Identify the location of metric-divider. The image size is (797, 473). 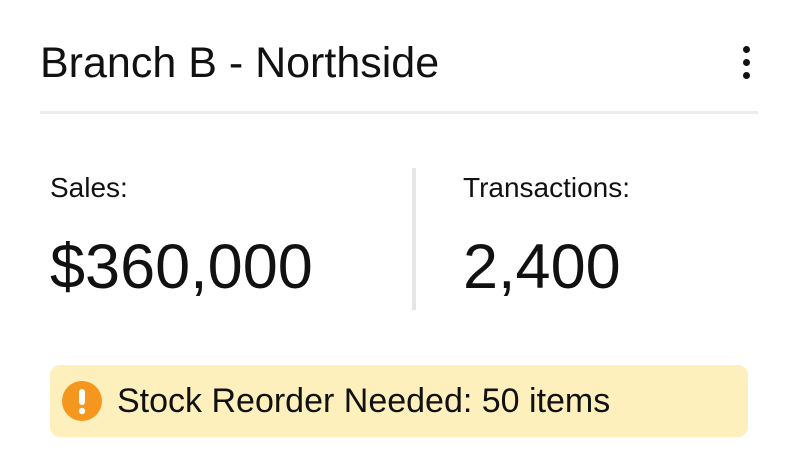
(414, 239).